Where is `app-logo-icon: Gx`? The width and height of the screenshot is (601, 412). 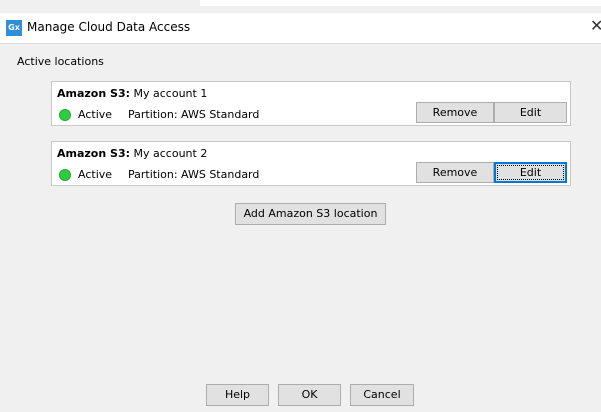 app-logo-icon: Gx is located at coordinates (14, 28).